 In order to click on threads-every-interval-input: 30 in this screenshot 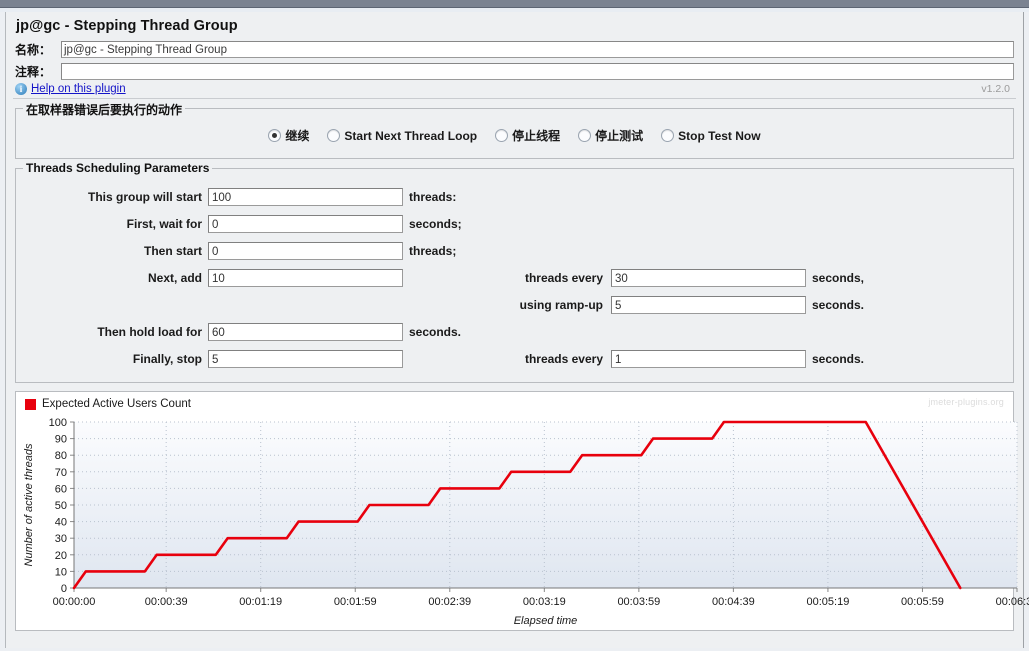, I will do `click(708, 277)`.